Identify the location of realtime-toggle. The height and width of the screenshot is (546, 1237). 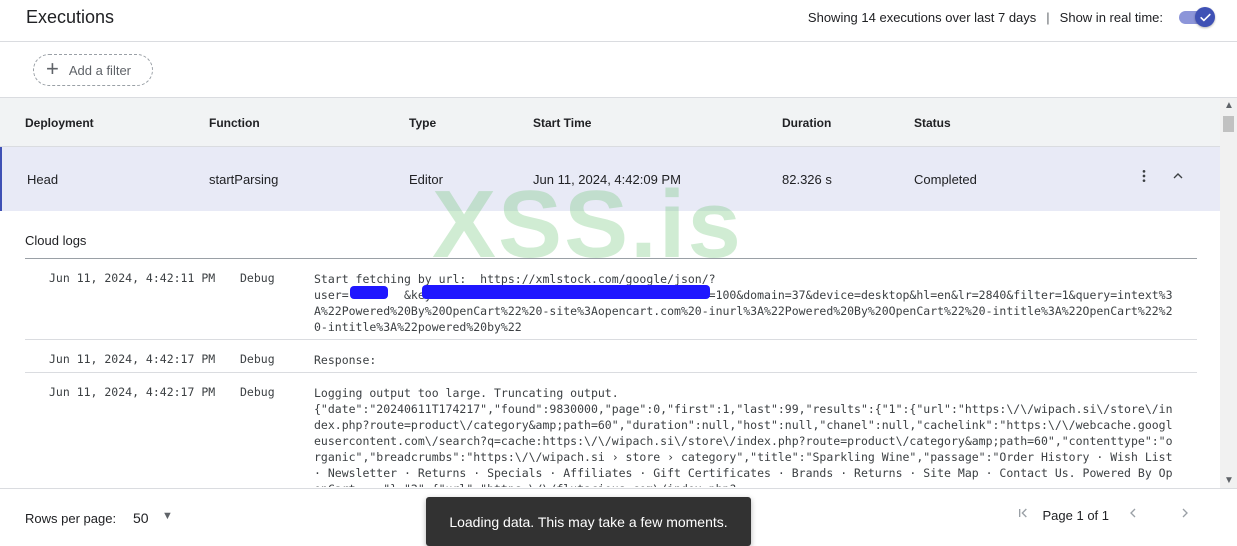
(1196, 17).